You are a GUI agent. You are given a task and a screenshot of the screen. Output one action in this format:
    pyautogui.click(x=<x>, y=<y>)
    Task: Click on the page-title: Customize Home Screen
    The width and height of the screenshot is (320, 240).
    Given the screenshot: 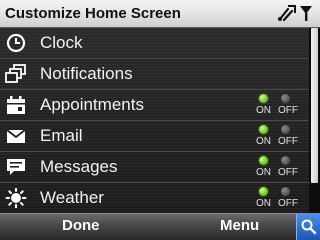 What is the action you would take?
    pyautogui.click(x=93, y=13)
    